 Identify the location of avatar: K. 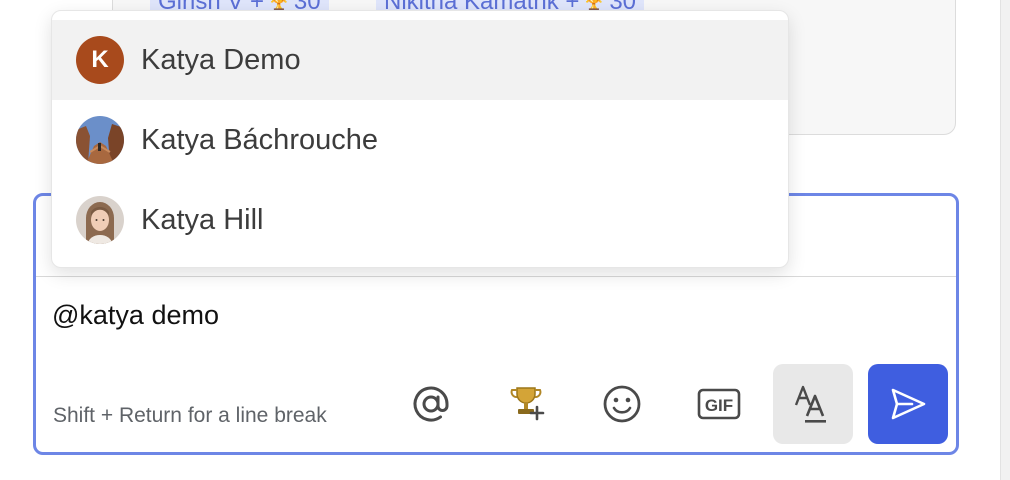
(100, 60).